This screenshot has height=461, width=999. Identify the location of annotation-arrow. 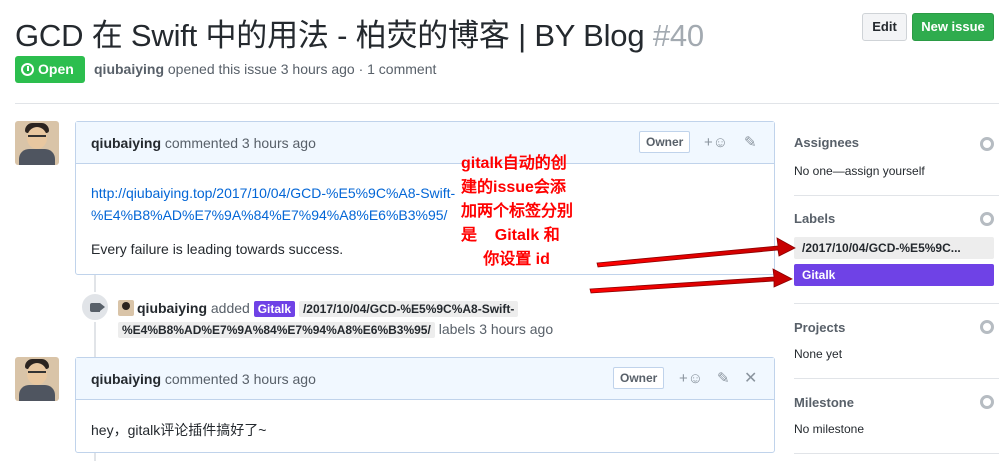
(692, 265).